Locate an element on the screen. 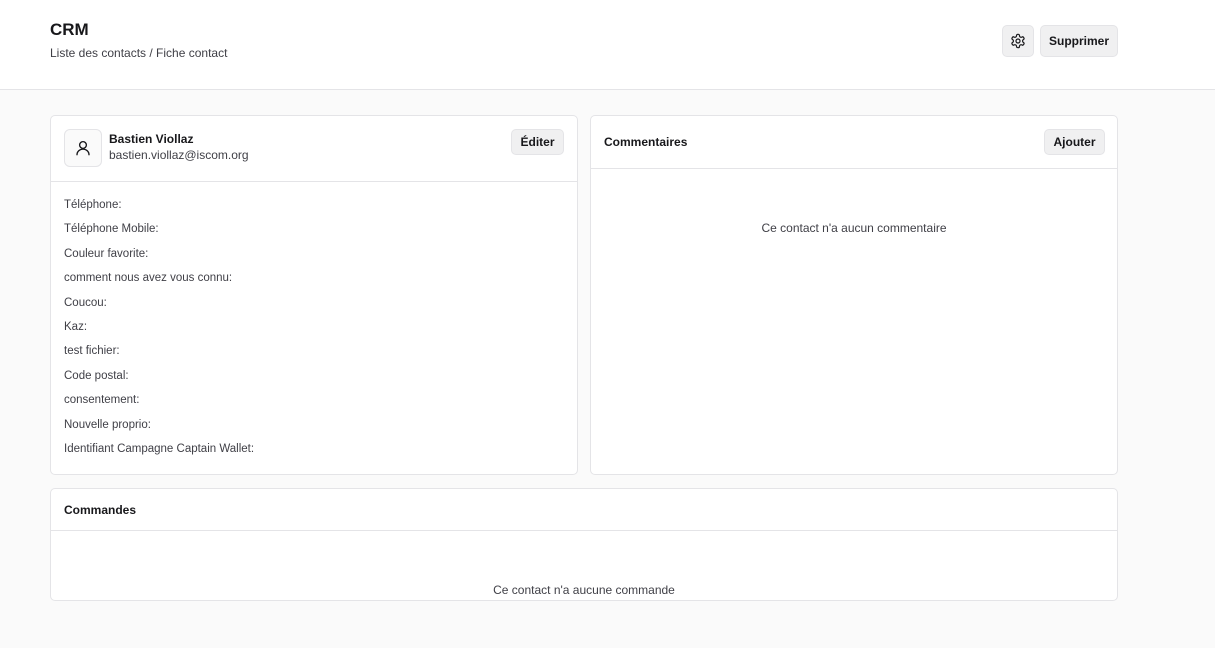 The width and height of the screenshot is (1215, 648). field-test-fichier: test fichier: is located at coordinates (92, 351).